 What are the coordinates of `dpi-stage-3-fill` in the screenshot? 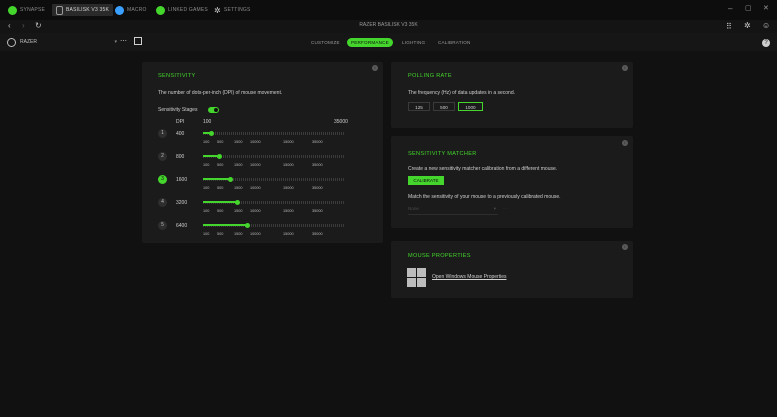 It's located at (216, 179).